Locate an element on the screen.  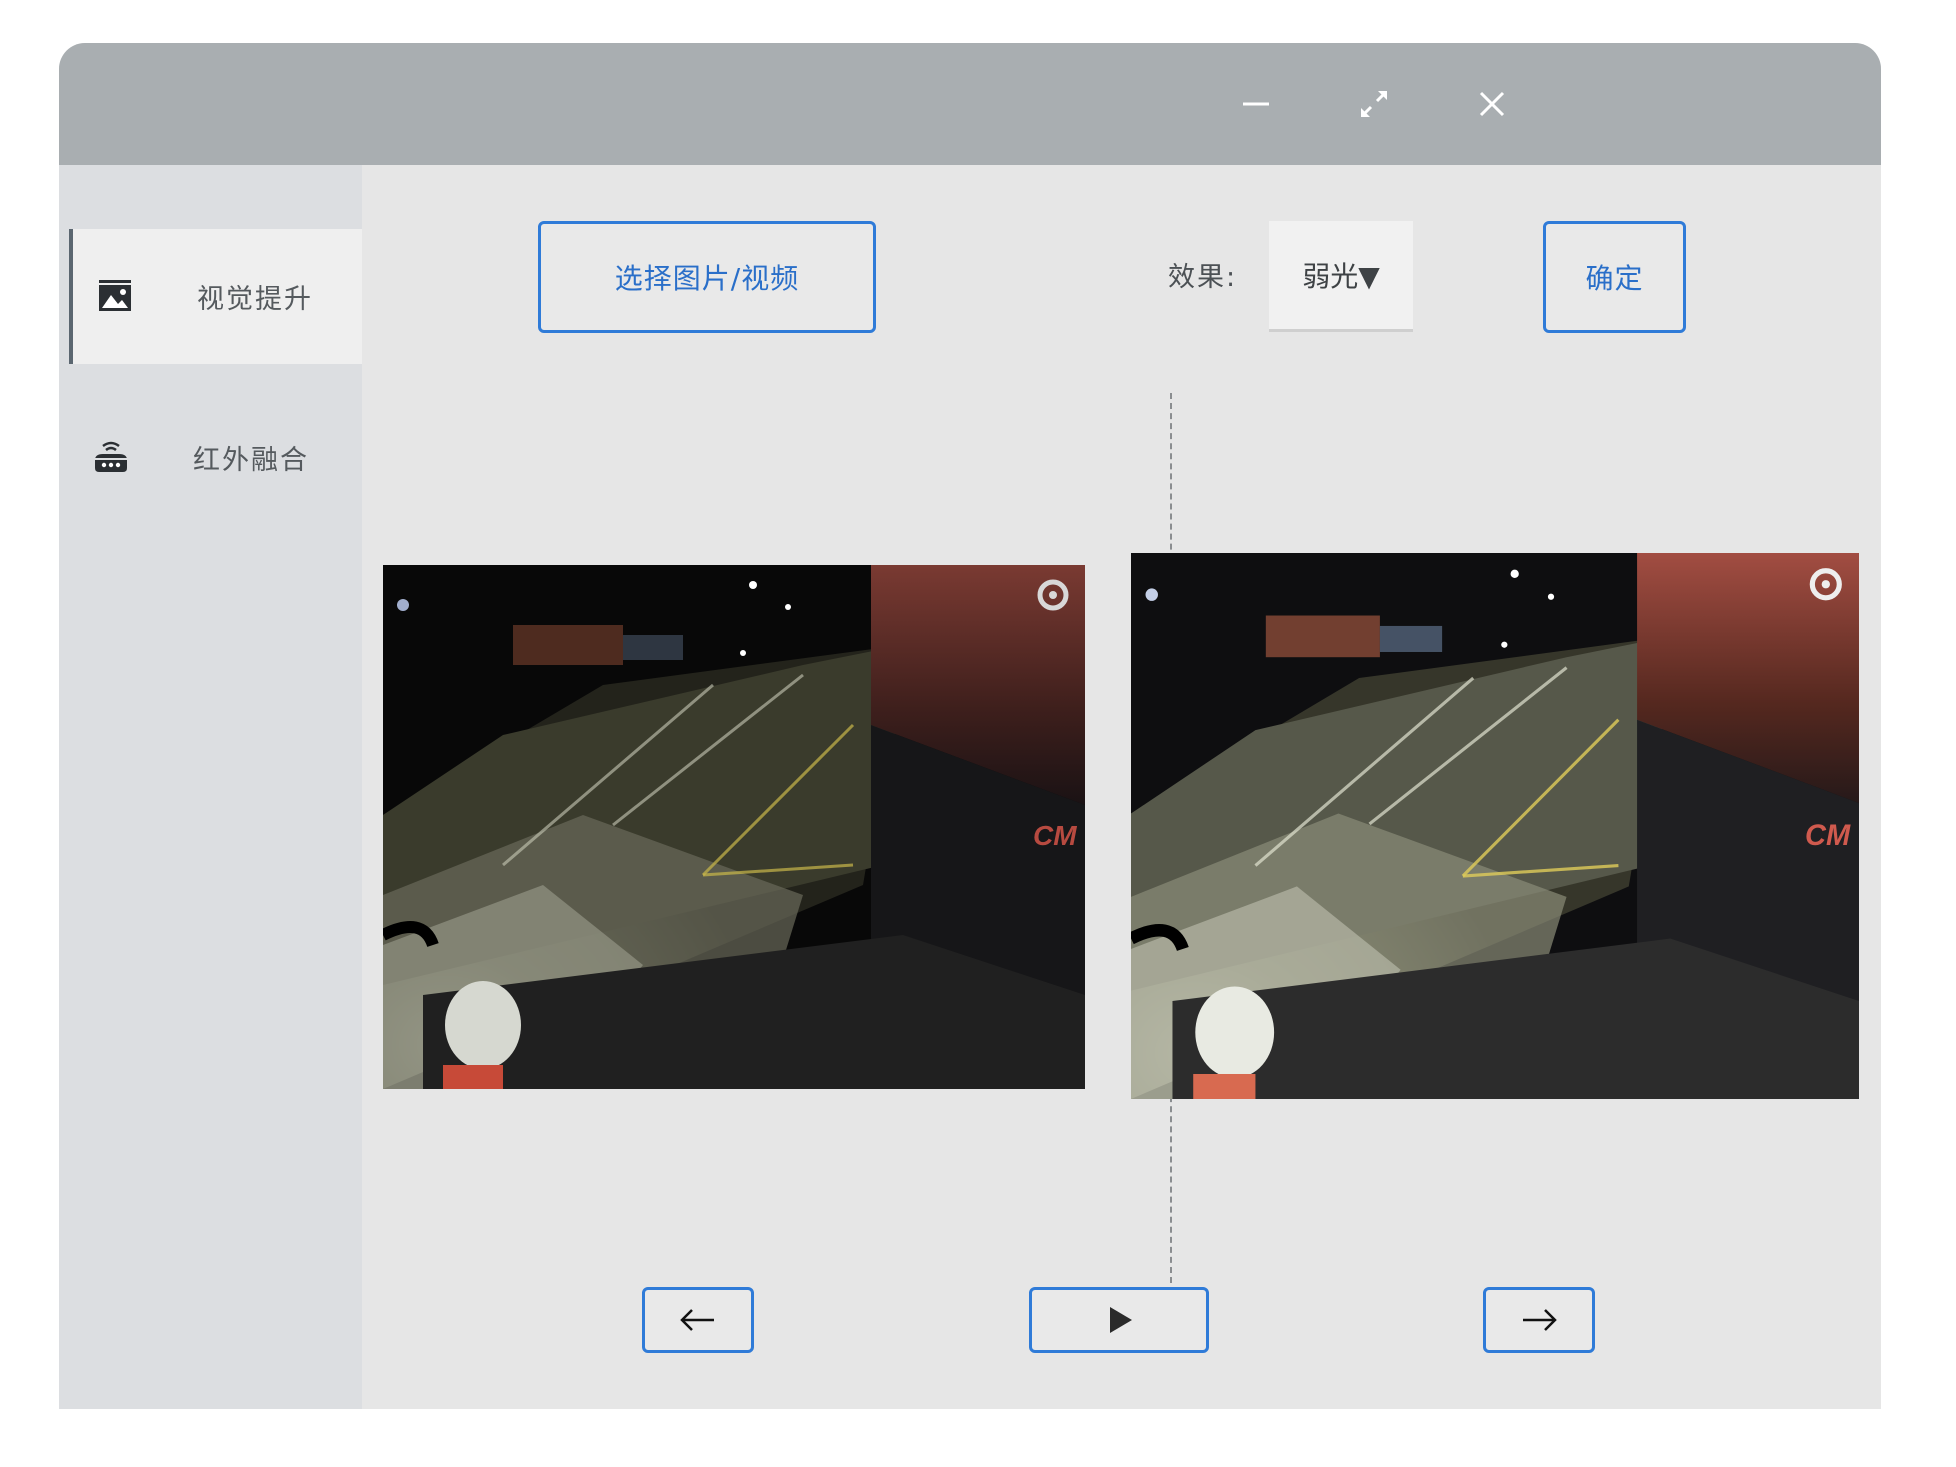
confirm-button: 确定 is located at coordinates (1614, 277).